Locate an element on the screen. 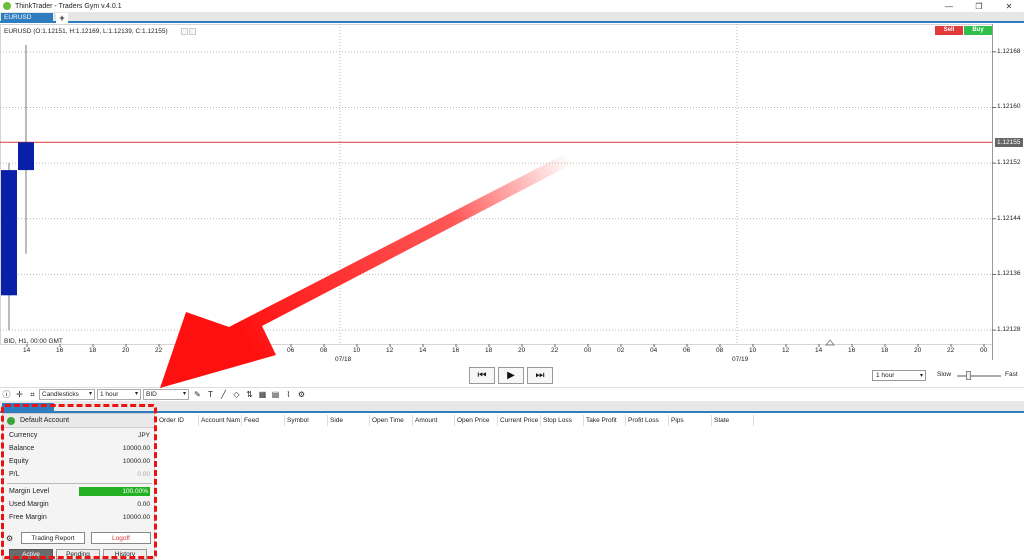 This screenshot has width=1024, height=560. close-button: ✕ is located at coordinates (1009, 6).